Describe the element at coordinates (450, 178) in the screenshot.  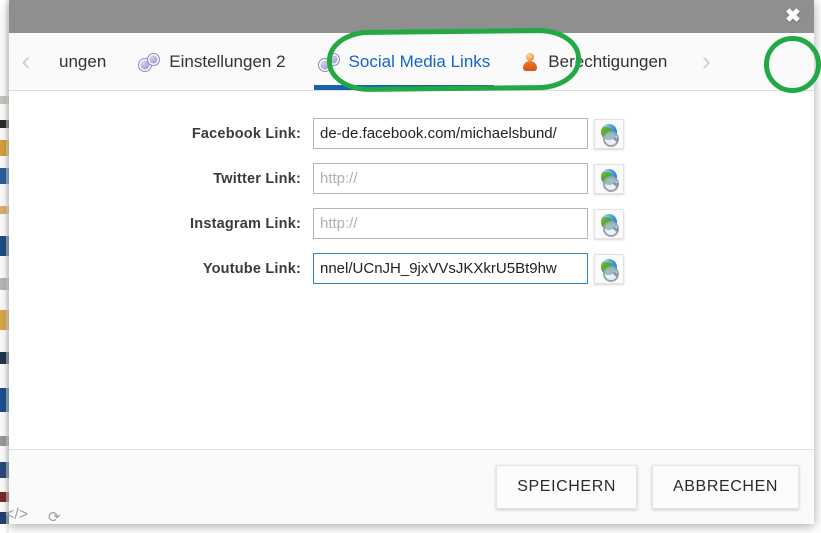
I see `twitter-link-input` at that location.